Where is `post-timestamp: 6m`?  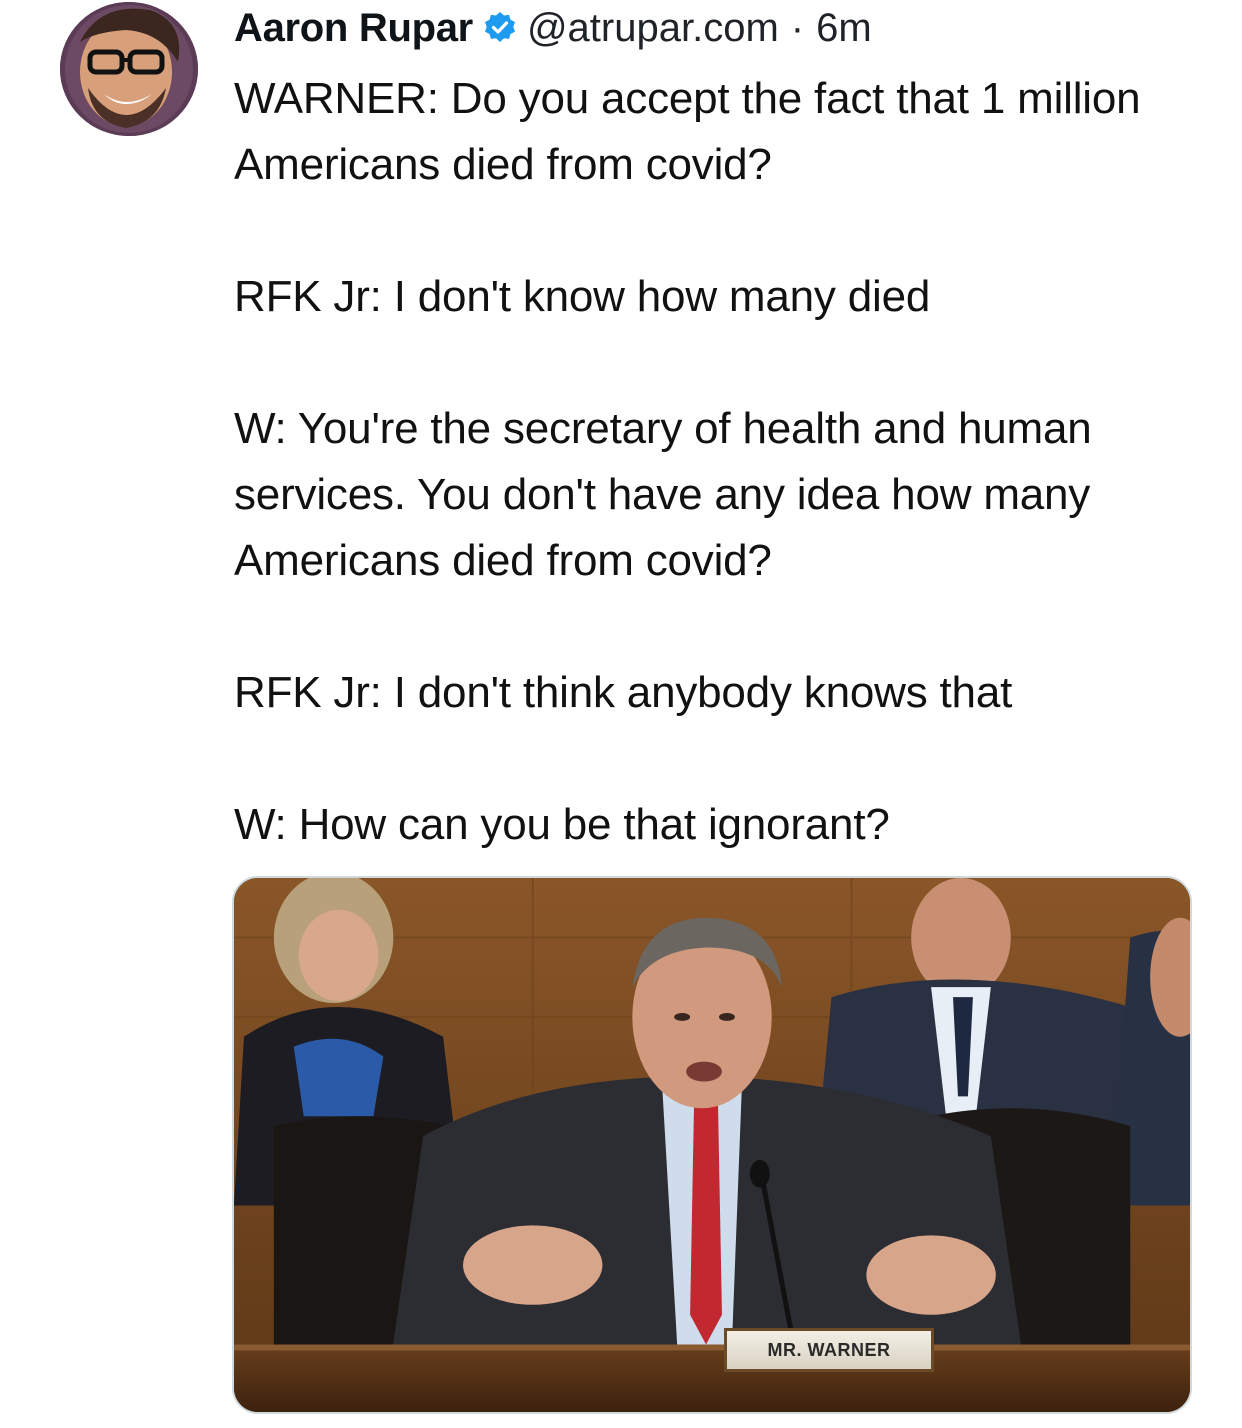 post-timestamp: 6m is located at coordinates (844, 28).